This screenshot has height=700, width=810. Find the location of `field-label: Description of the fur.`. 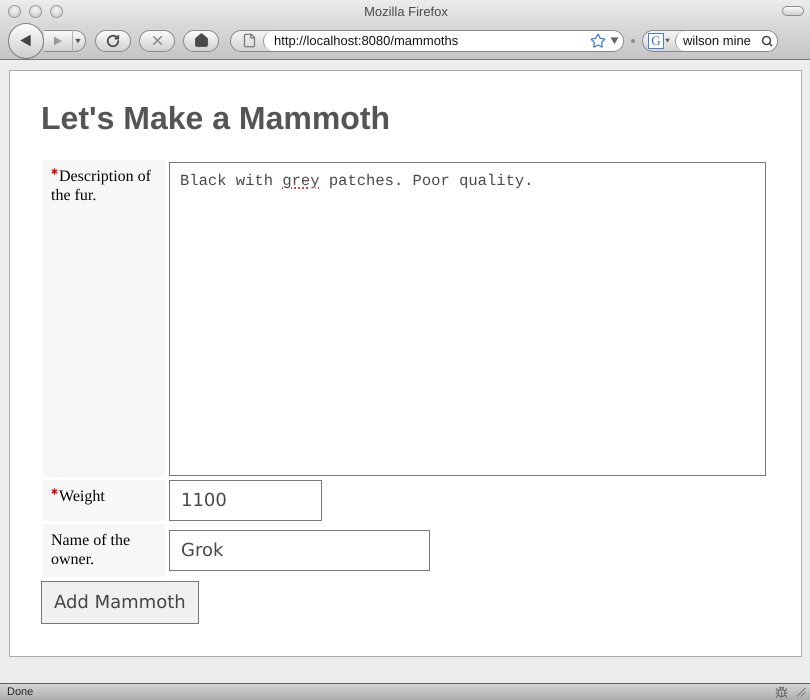

field-label: Description of the fur. is located at coordinates (104, 318).